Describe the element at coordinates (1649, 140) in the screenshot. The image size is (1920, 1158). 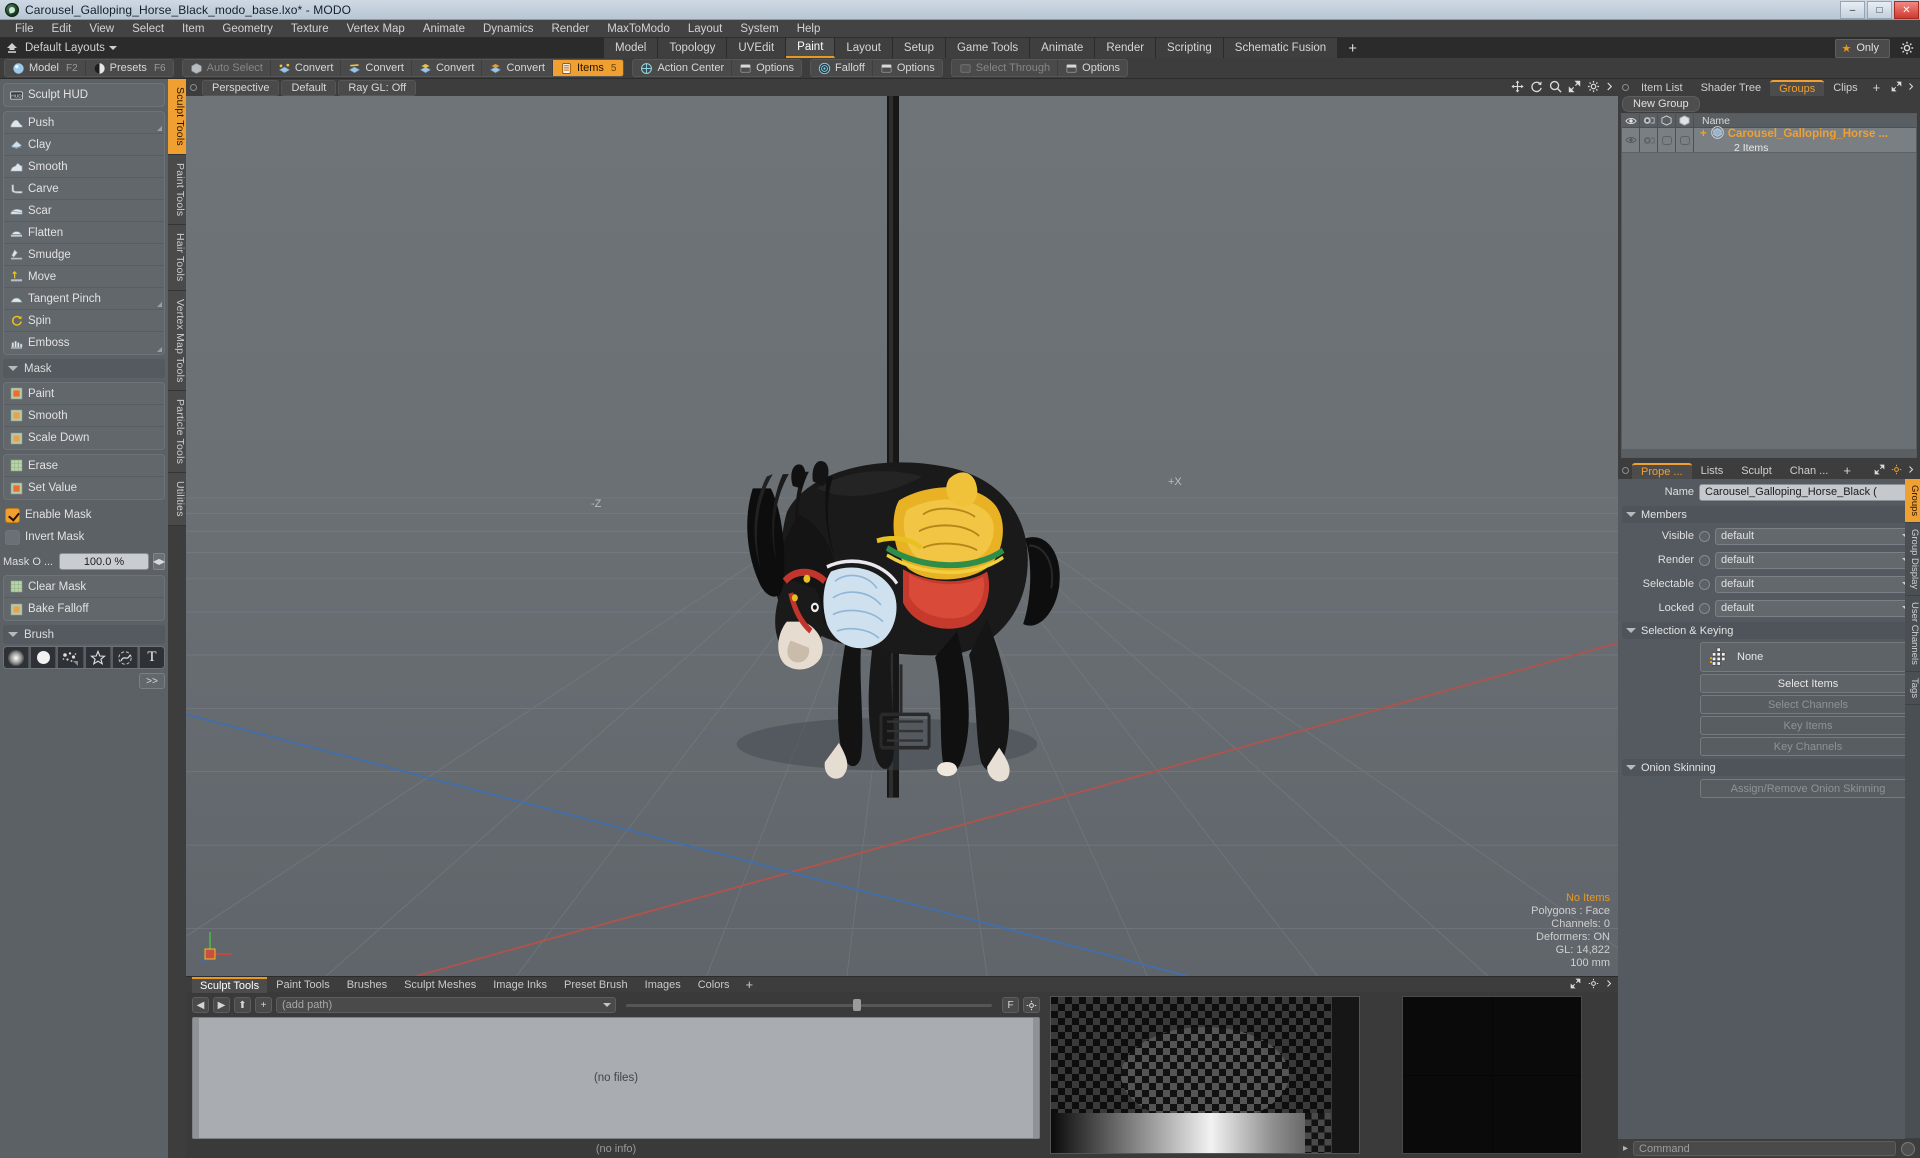
I see `row-render-toggle` at that location.